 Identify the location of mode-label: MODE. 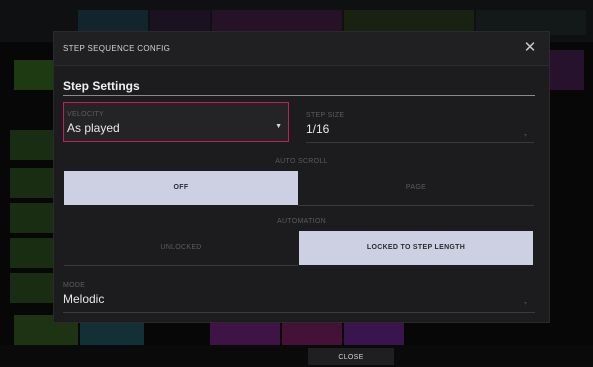
(74, 285).